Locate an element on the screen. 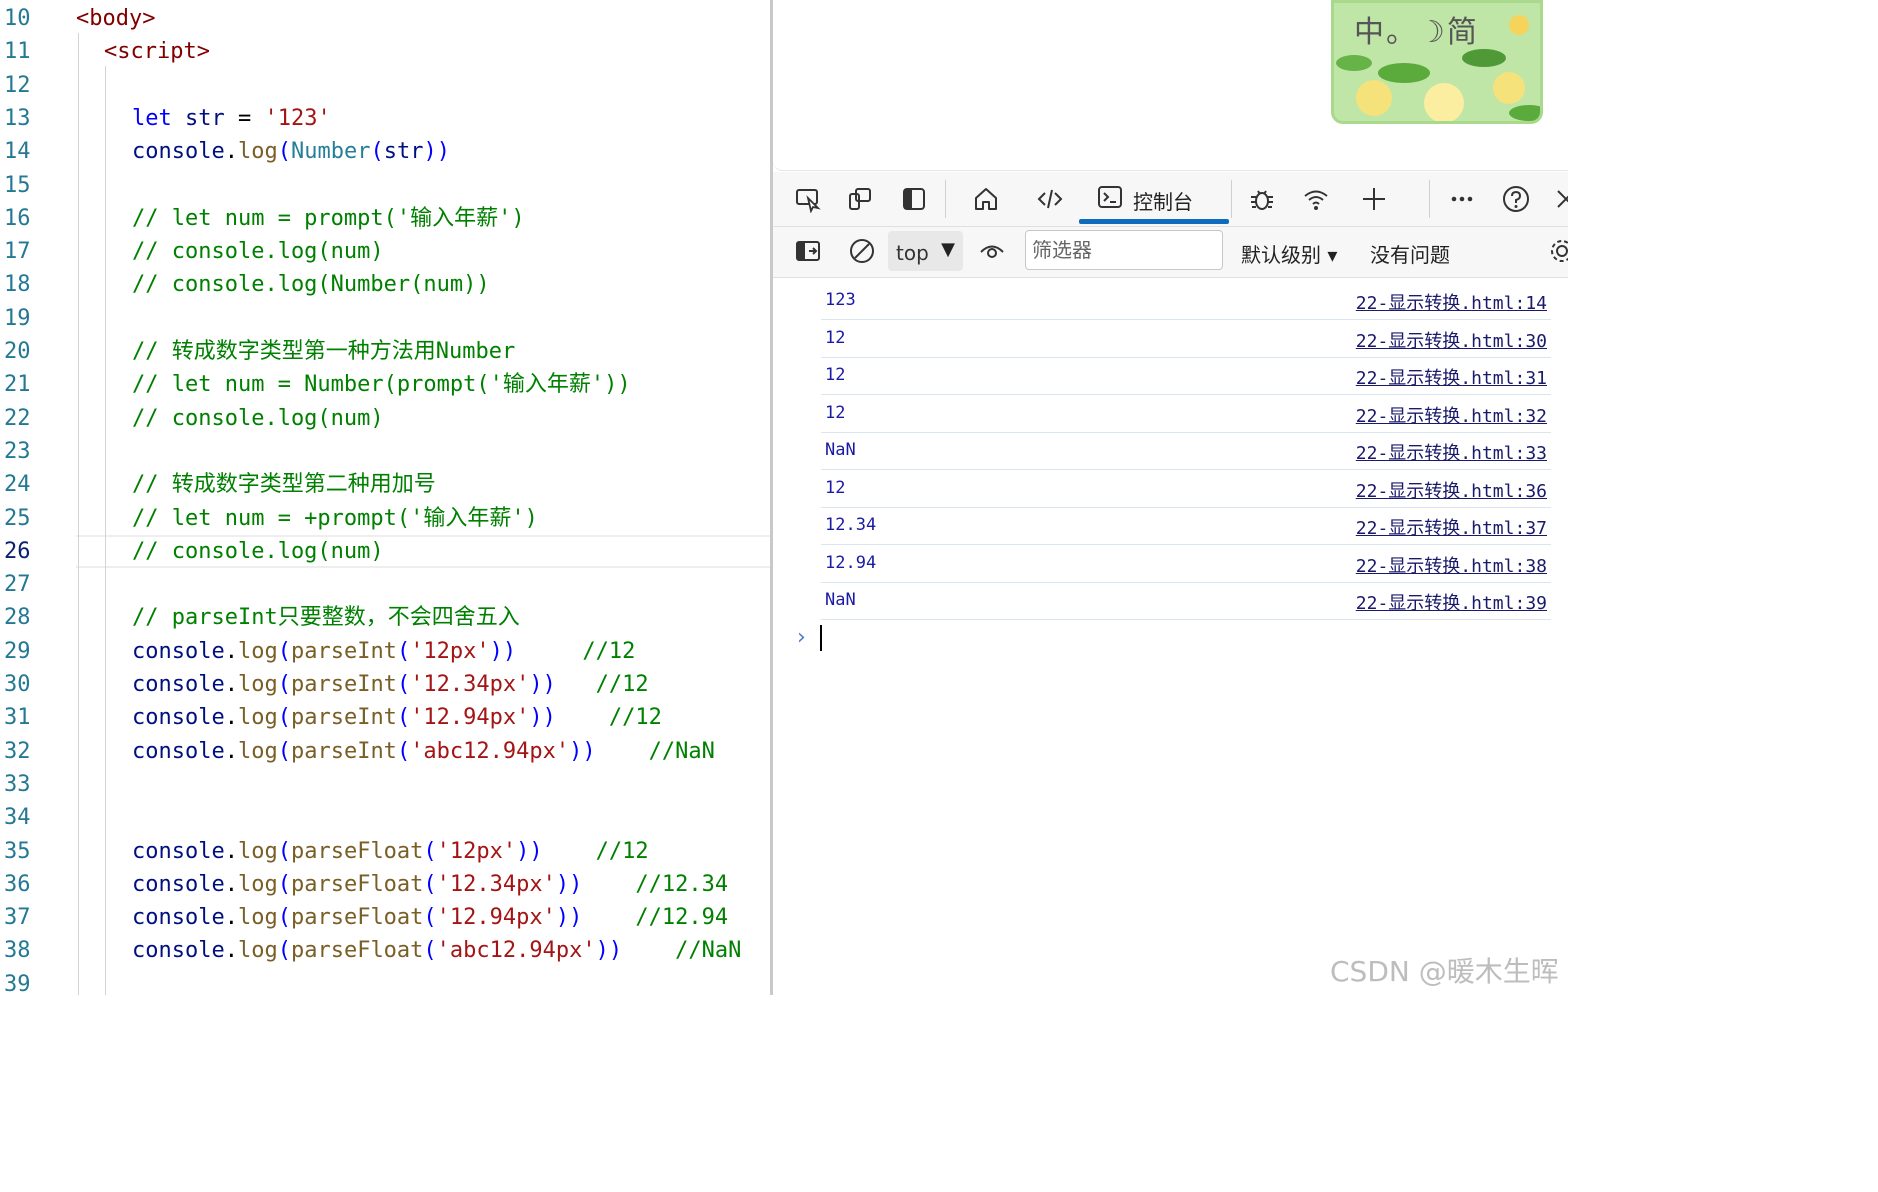  elements-icon is located at coordinates (1050, 199).